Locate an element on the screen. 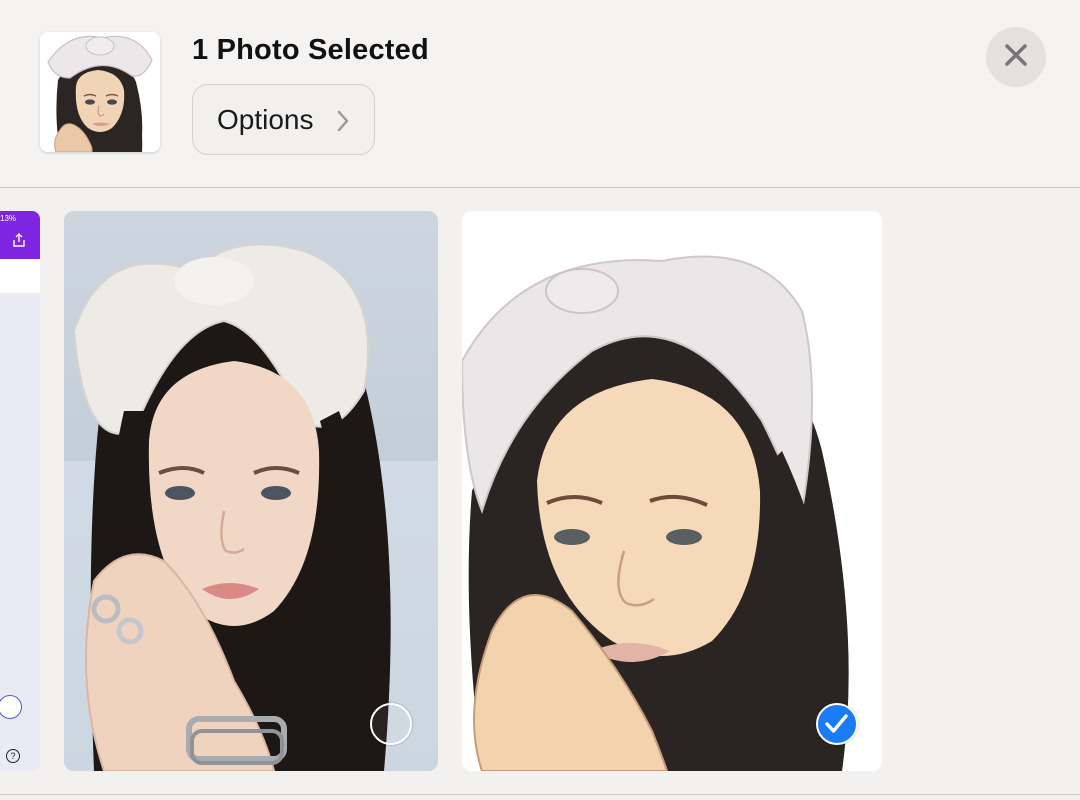  options-label: Options is located at coordinates (265, 119).